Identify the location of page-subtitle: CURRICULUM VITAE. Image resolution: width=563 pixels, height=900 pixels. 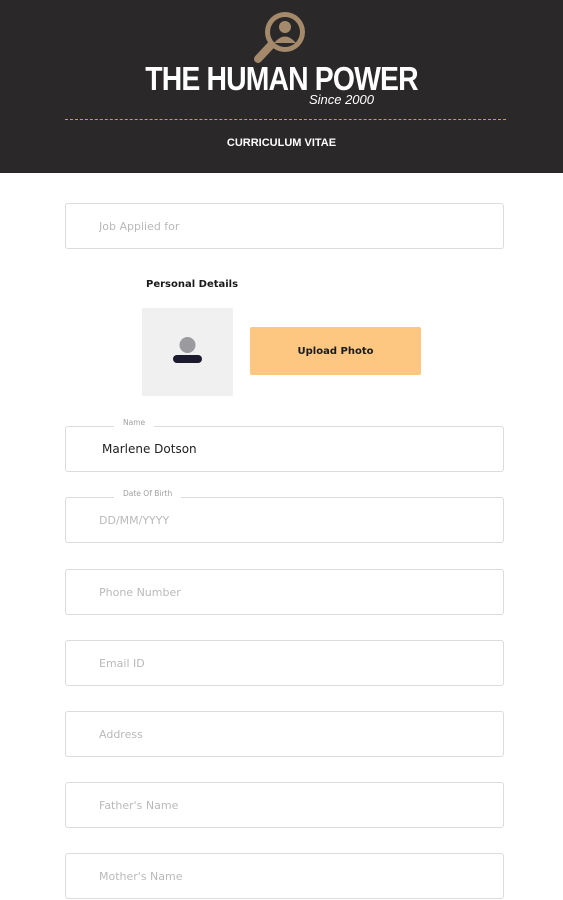
(281, 143).